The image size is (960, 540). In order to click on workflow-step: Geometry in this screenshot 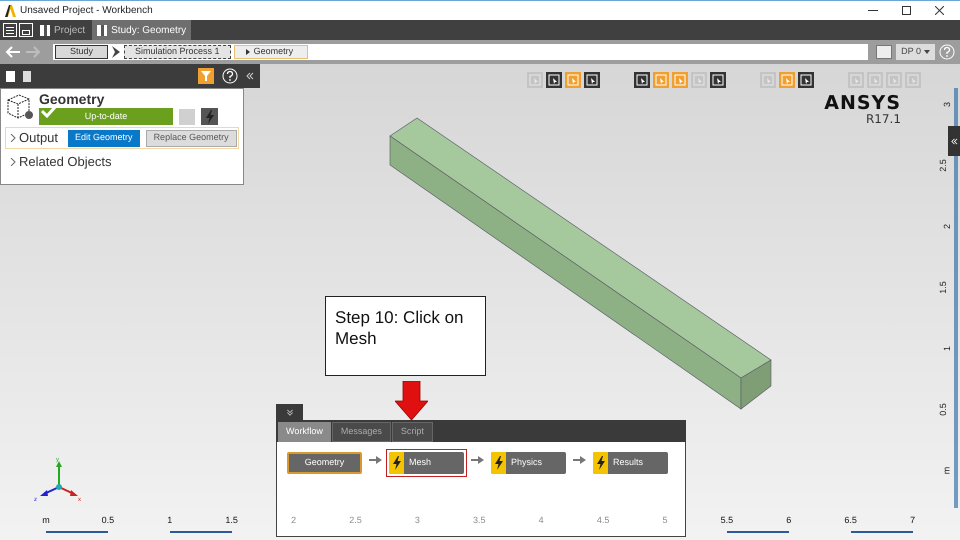, I will do `click(324, 463)`.